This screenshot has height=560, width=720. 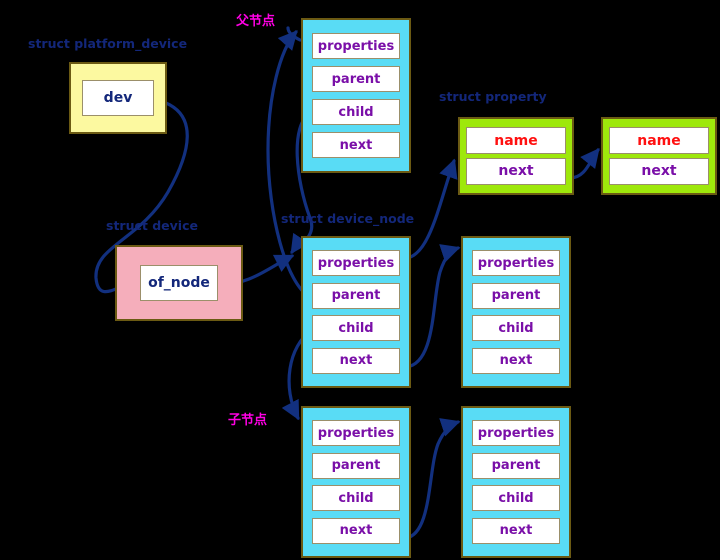 I want to click on field-of-node: of_node, so click(x=179, y=283).